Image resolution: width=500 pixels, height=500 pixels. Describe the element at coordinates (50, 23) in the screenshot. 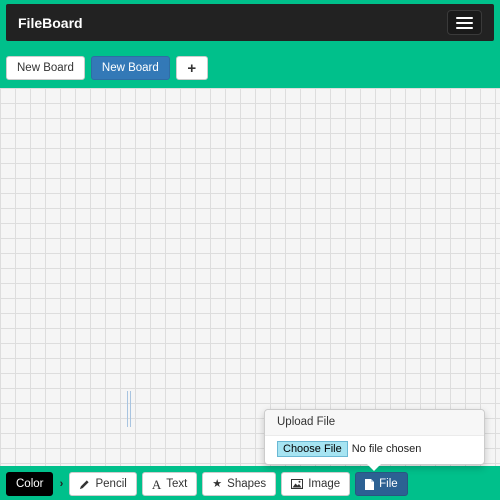

I see `brand-title: FileBoard` at that location.